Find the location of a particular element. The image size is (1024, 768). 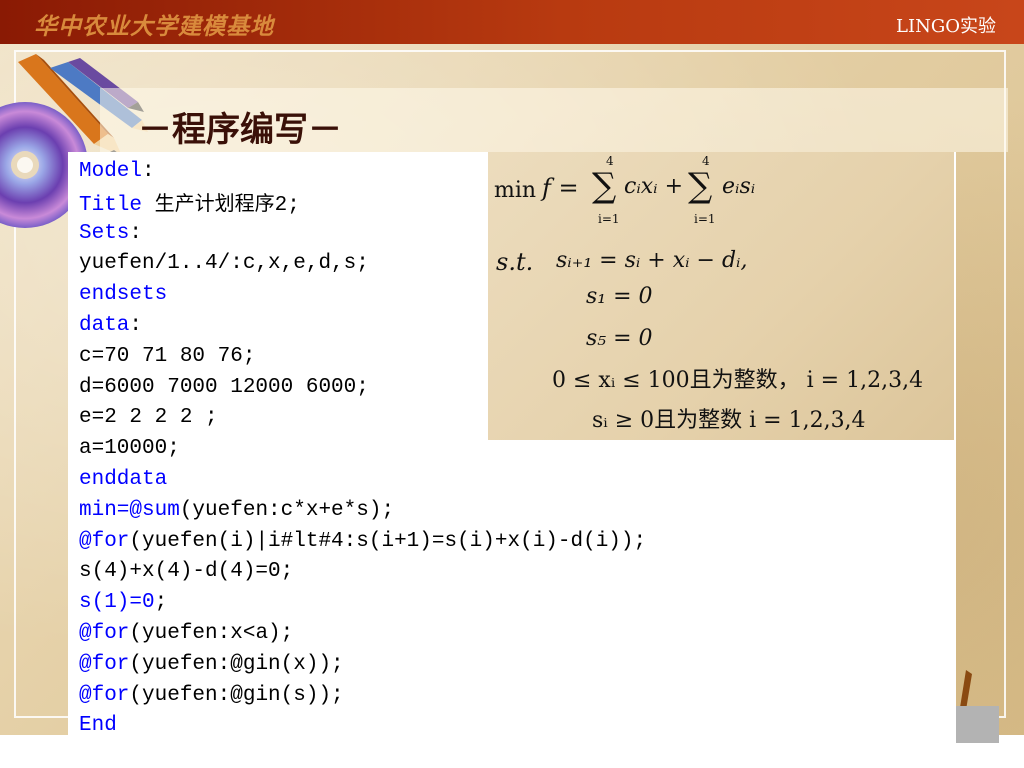

code-text: (yuefen:@gin(s)); is located at coordinates (236, 695).